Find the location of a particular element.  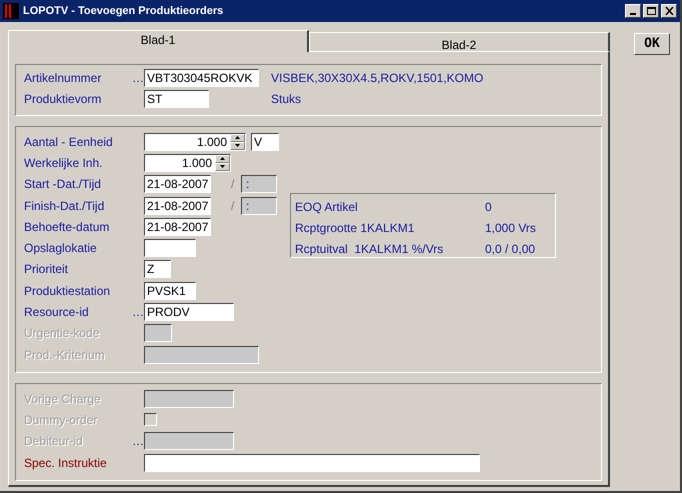

input-field: PVSK1 is located at coordinates (170, 291).